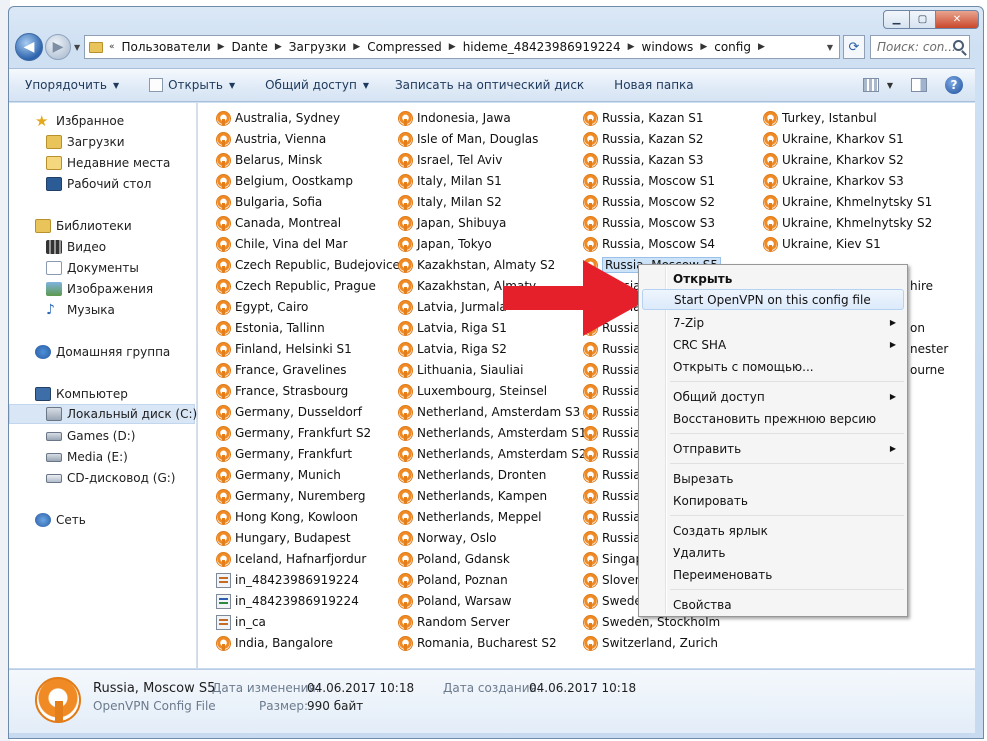 Image resolution: width=987 pixels, height=741 pixels. What do you see at coordinates (102, 520) in the screenshot?
I see `nav-network: Сеть` at bounding box center [102, 520].